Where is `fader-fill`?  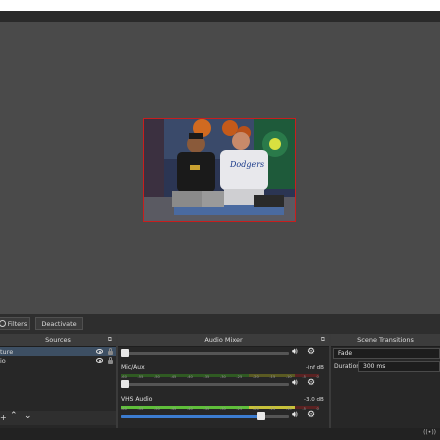 fader-fill is located at coordinates (190, 416).